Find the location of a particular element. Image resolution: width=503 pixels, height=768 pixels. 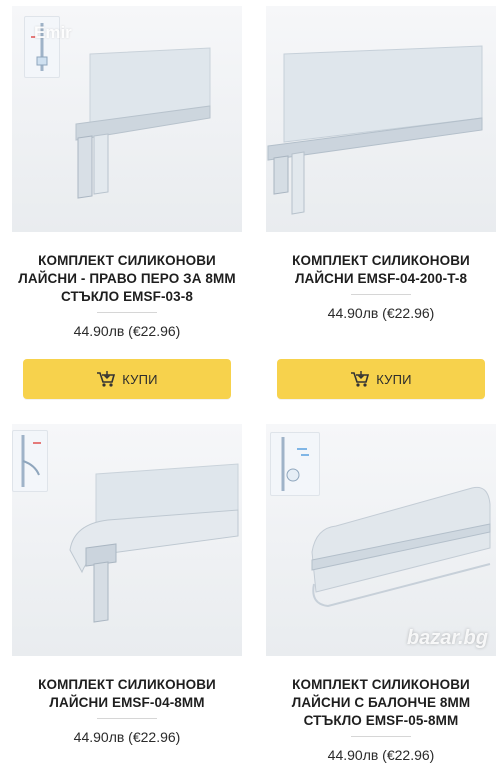

product-image: bazar.bg is located at coordinates (381, 540).